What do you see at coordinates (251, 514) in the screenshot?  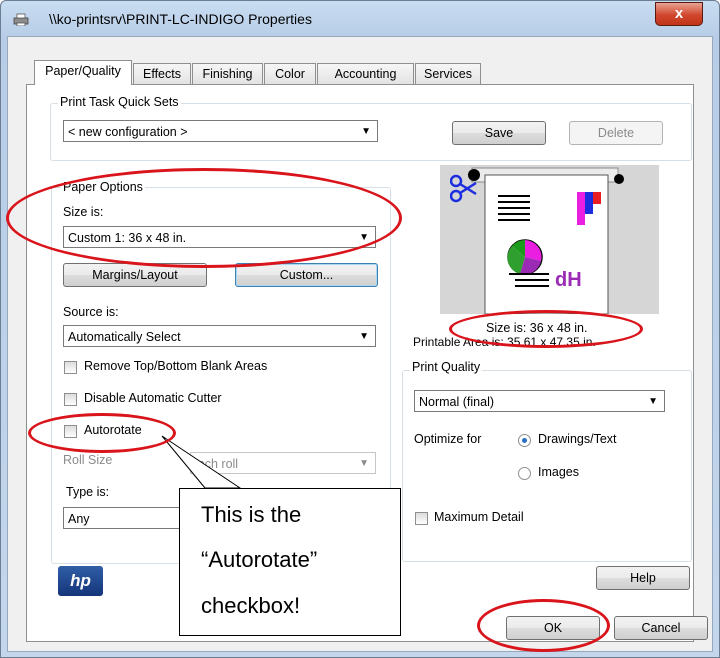 I see `callout-line-1: This is the` at bounding box center [251, 514].